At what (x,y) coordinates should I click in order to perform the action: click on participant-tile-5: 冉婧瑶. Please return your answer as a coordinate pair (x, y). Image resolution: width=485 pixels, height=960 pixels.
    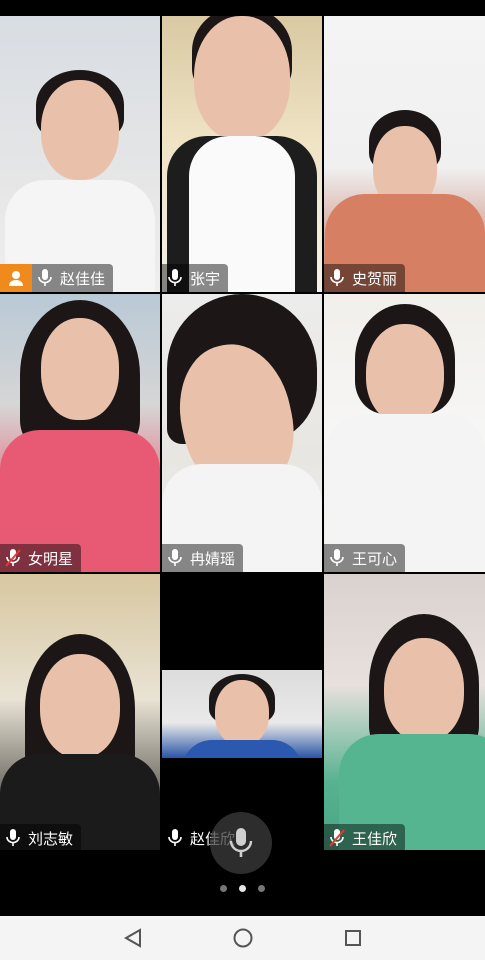
    Looking at the image, I should click on (242, 433).